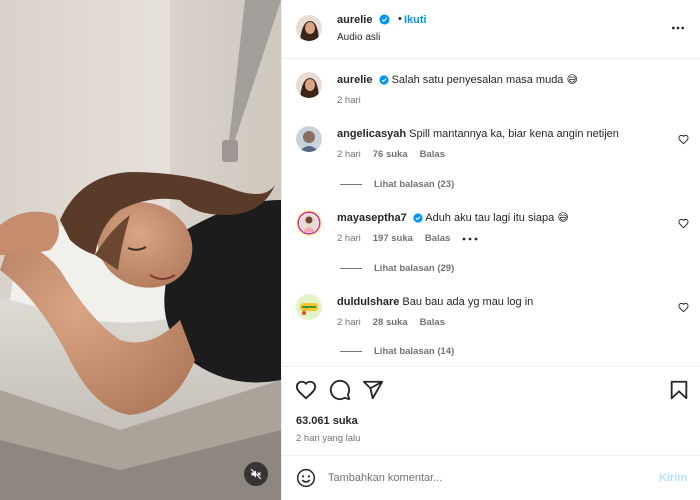 Image resolution: width=700 pixels, height=500 pixels. Describe the element at coordinates (358, 37) in the screenshot. I see `audio-label: Audio asli` at that location.